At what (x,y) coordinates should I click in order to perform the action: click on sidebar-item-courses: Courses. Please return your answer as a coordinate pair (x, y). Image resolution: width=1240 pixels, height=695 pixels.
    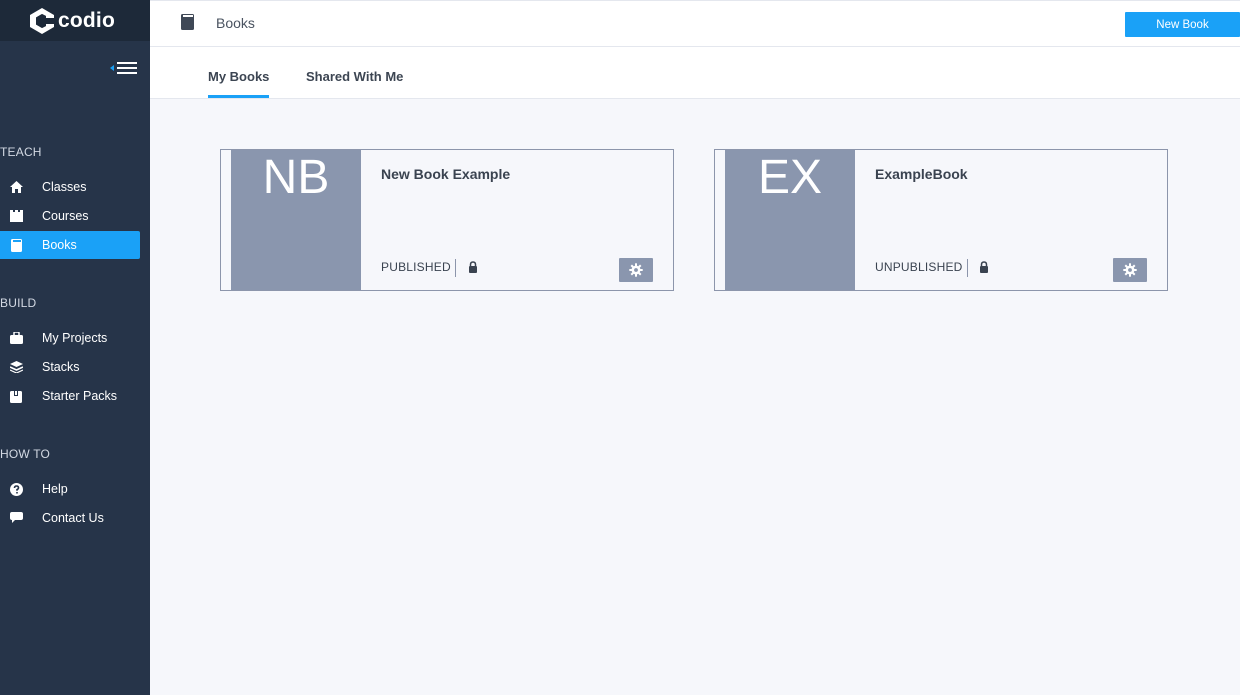
    Looking at the image, I should click on (70, 216).